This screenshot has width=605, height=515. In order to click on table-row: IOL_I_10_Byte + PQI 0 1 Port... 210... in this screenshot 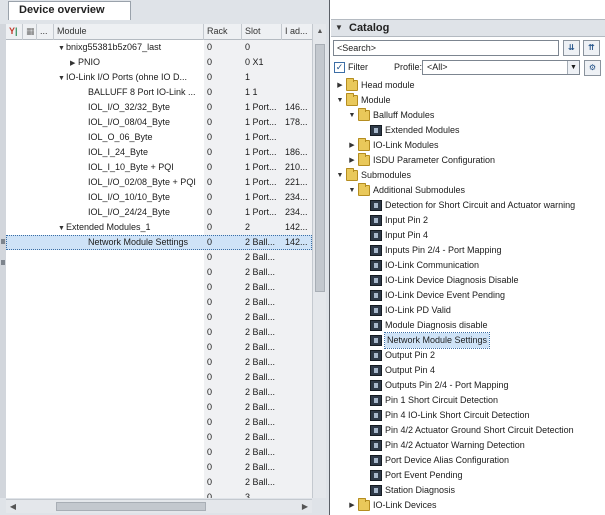, I will do `click(159, 167)`.